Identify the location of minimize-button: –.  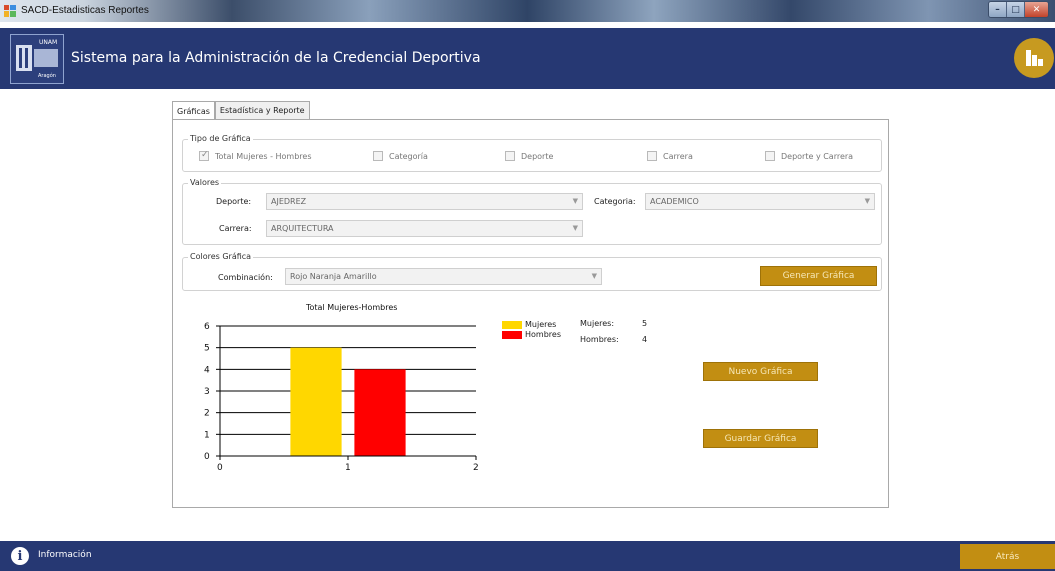
(998, 9).